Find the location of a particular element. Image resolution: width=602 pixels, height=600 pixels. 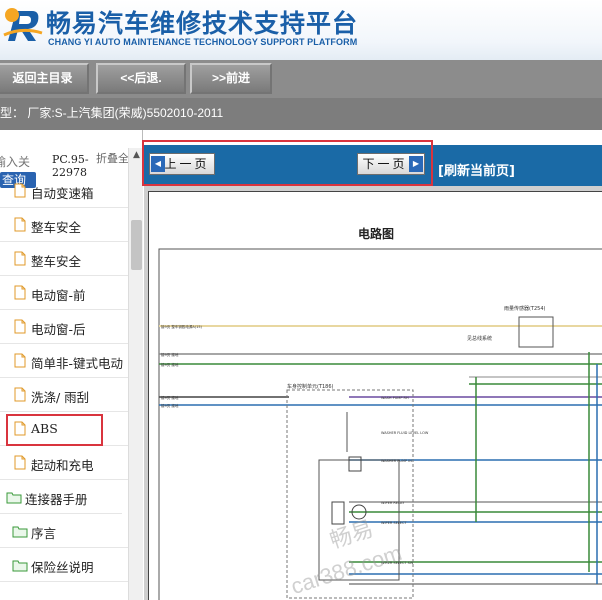

tree-item-label: 保险丝说明 is located at coordinates (62, 567).